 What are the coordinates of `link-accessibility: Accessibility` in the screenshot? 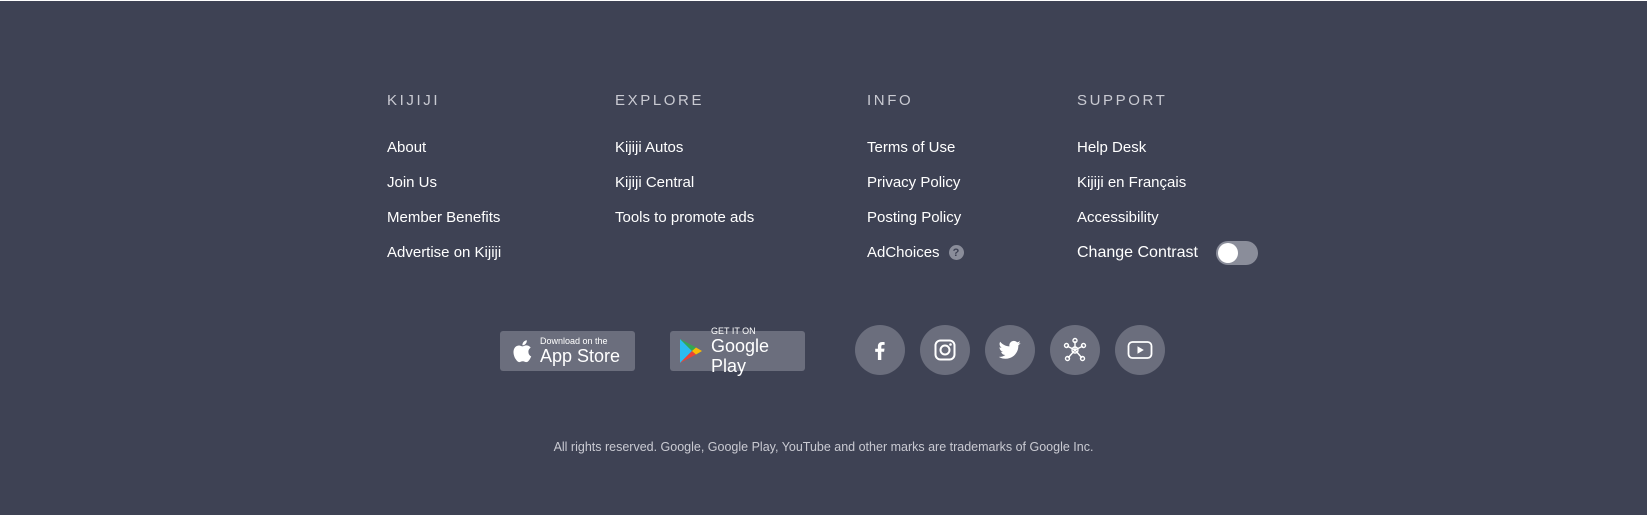 It's located at (1118, 218).